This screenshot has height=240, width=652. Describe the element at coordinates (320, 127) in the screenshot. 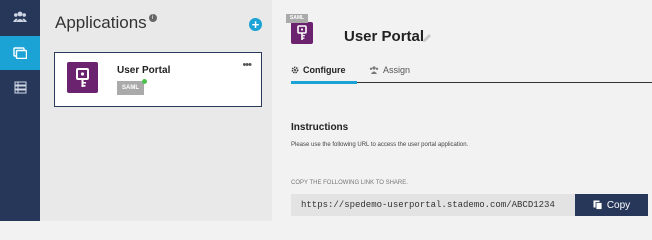

I see `instructions-title: Instructions` at that location.